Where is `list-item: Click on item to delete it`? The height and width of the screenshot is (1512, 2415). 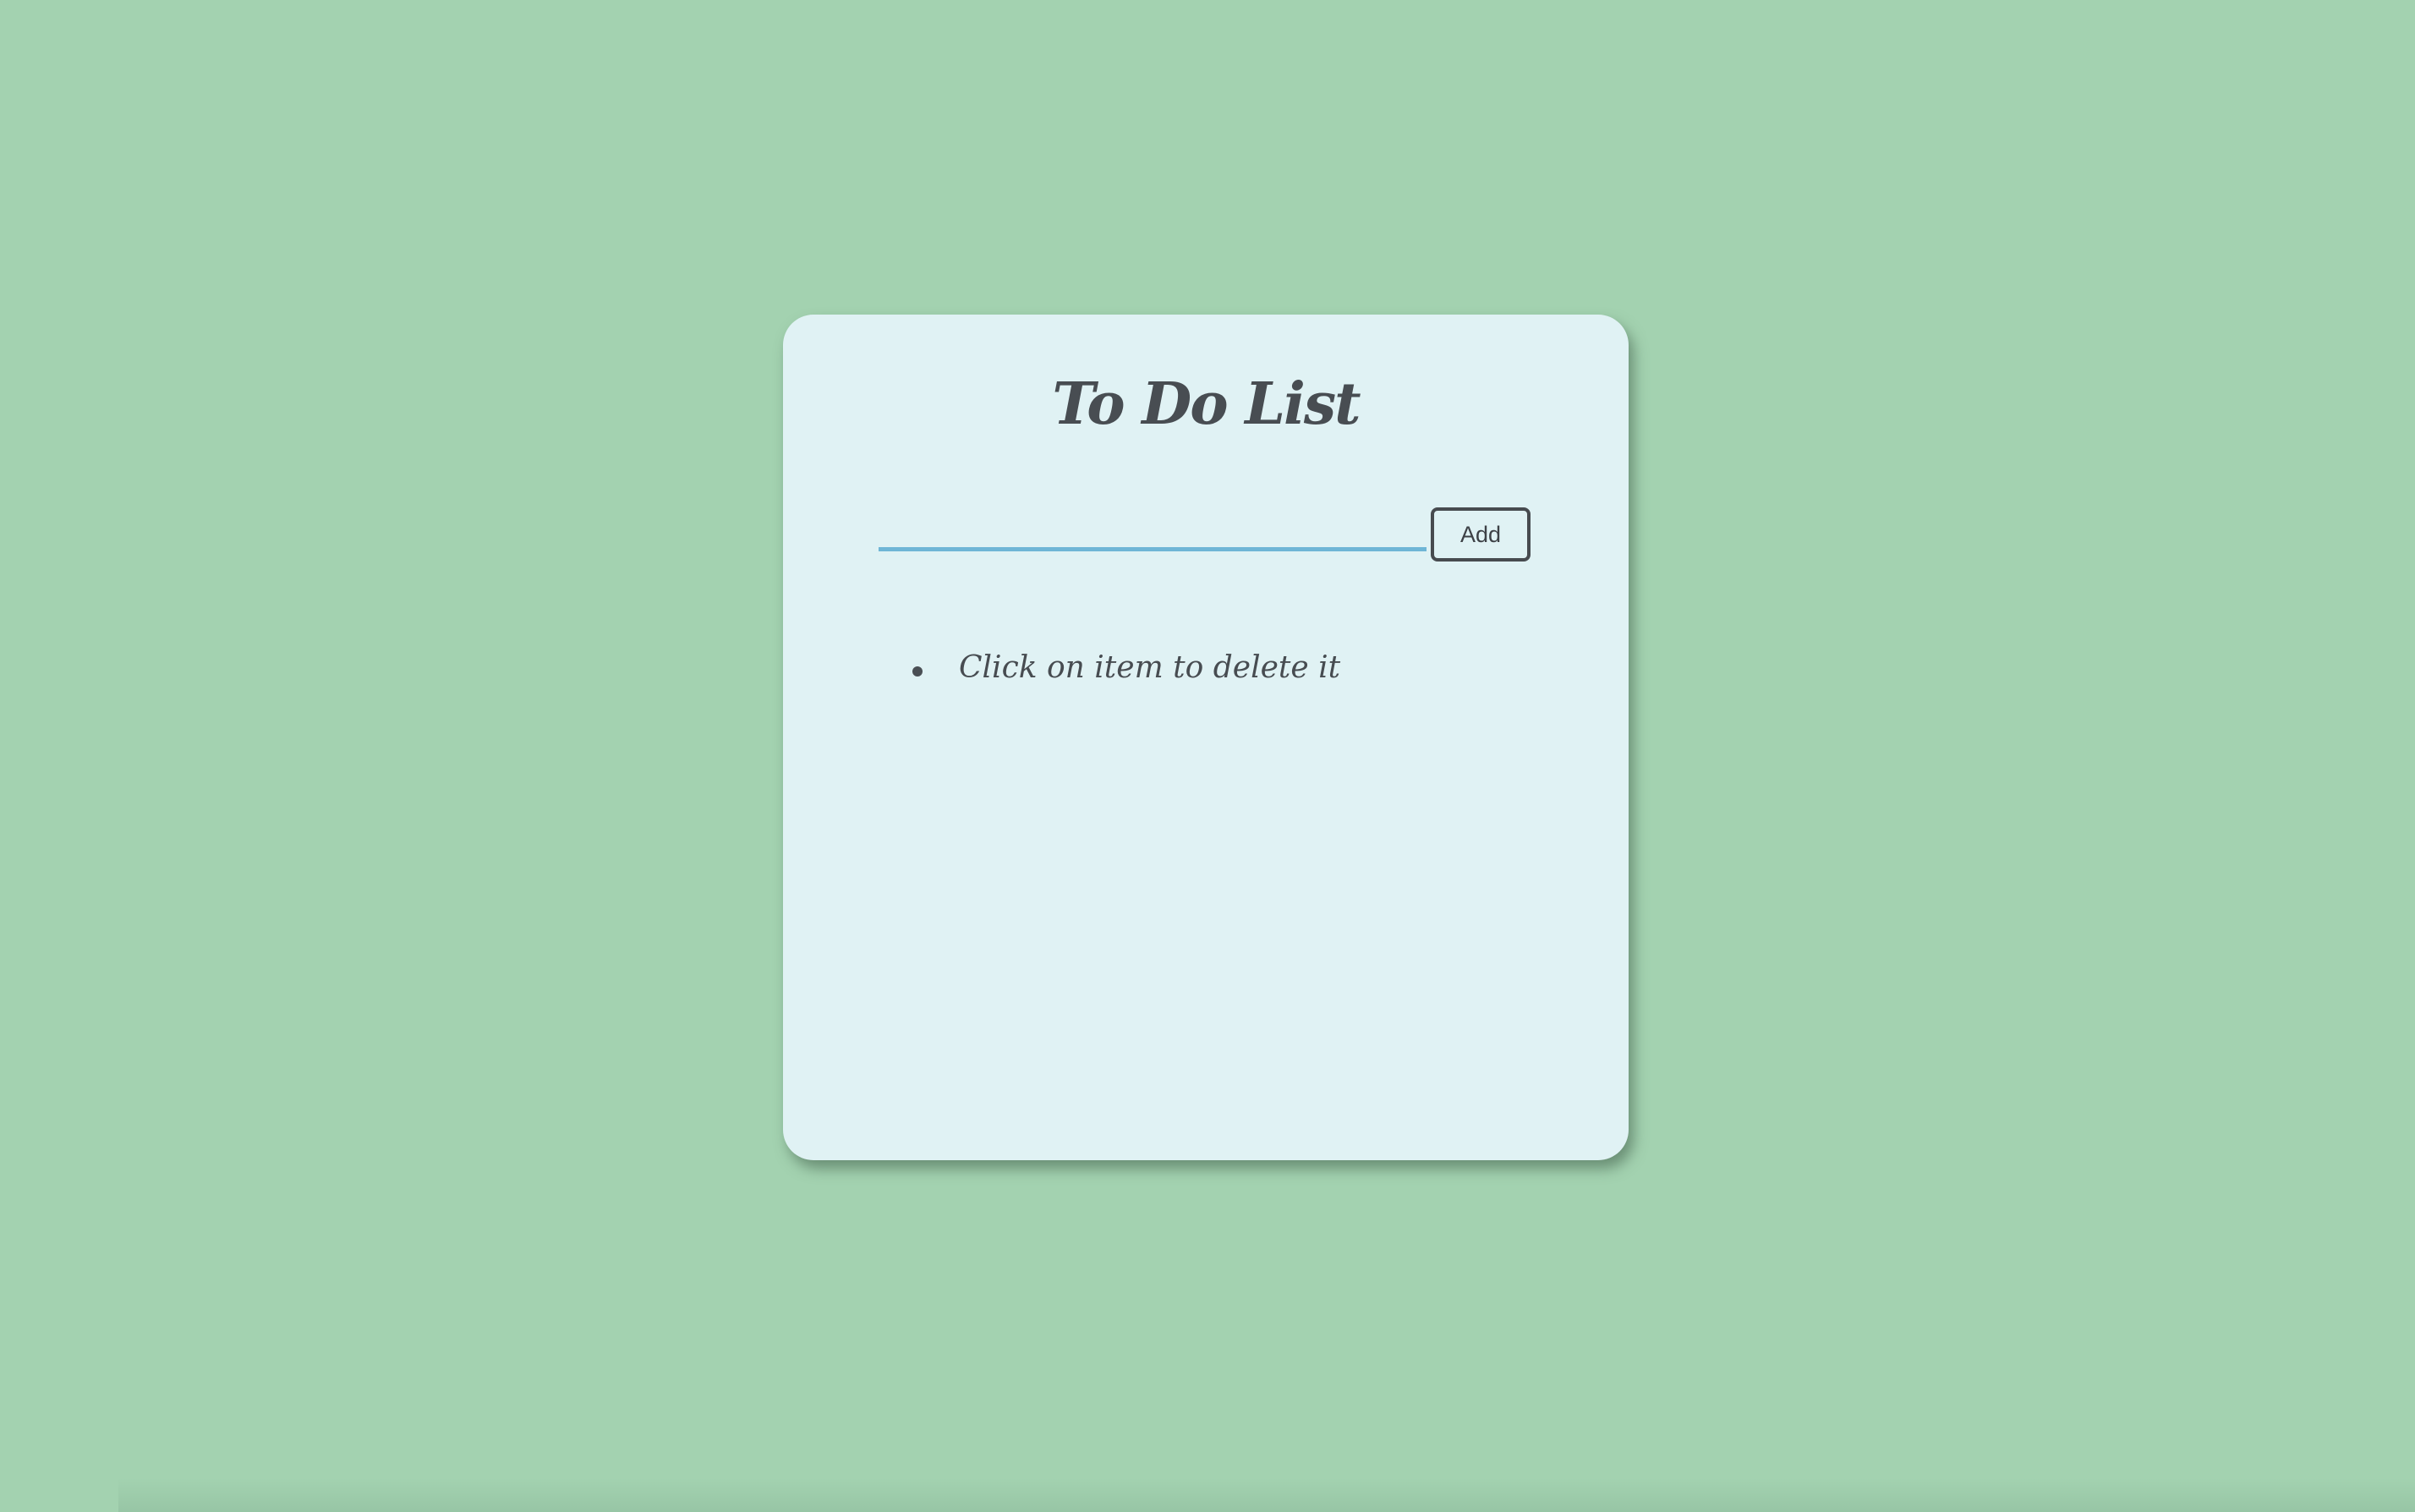
list-item: Click on item to delete it is located at coordinates (1061, 668).